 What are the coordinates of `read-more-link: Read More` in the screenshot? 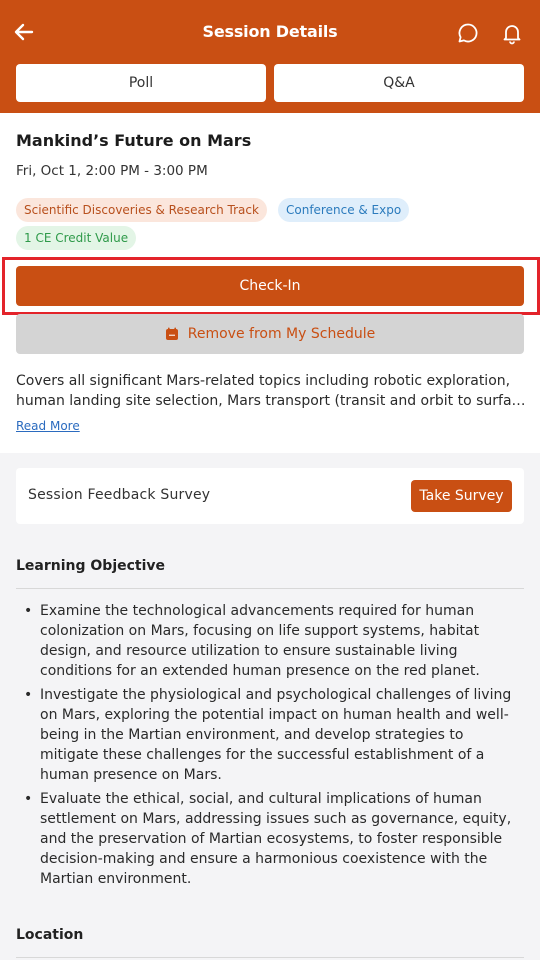 It's located at (48, 426).